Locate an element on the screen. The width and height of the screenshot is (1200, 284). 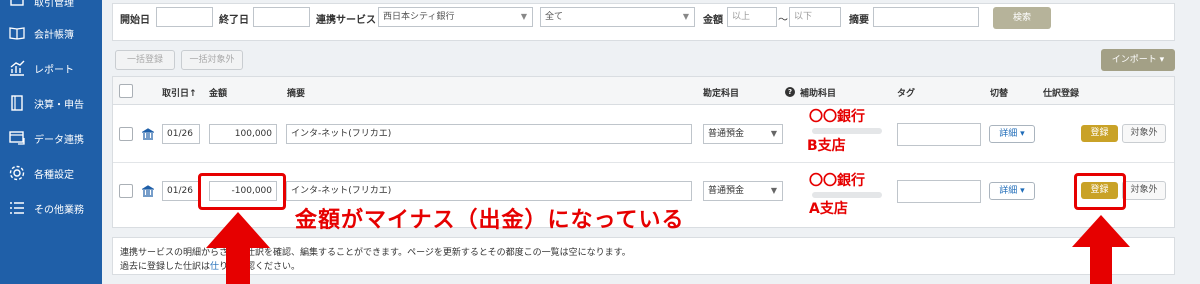
header-date-label: 取引日 is located at coordinates (176, 94).